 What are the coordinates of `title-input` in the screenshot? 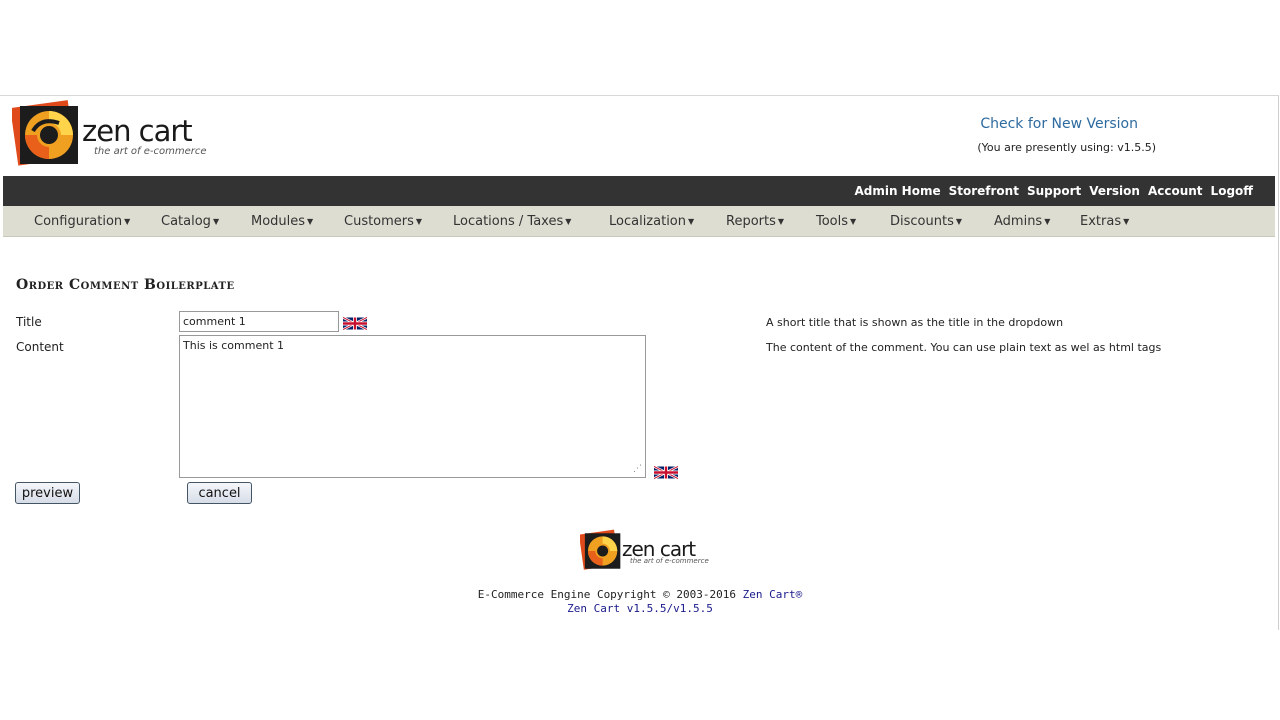 It's located at (259, 321).